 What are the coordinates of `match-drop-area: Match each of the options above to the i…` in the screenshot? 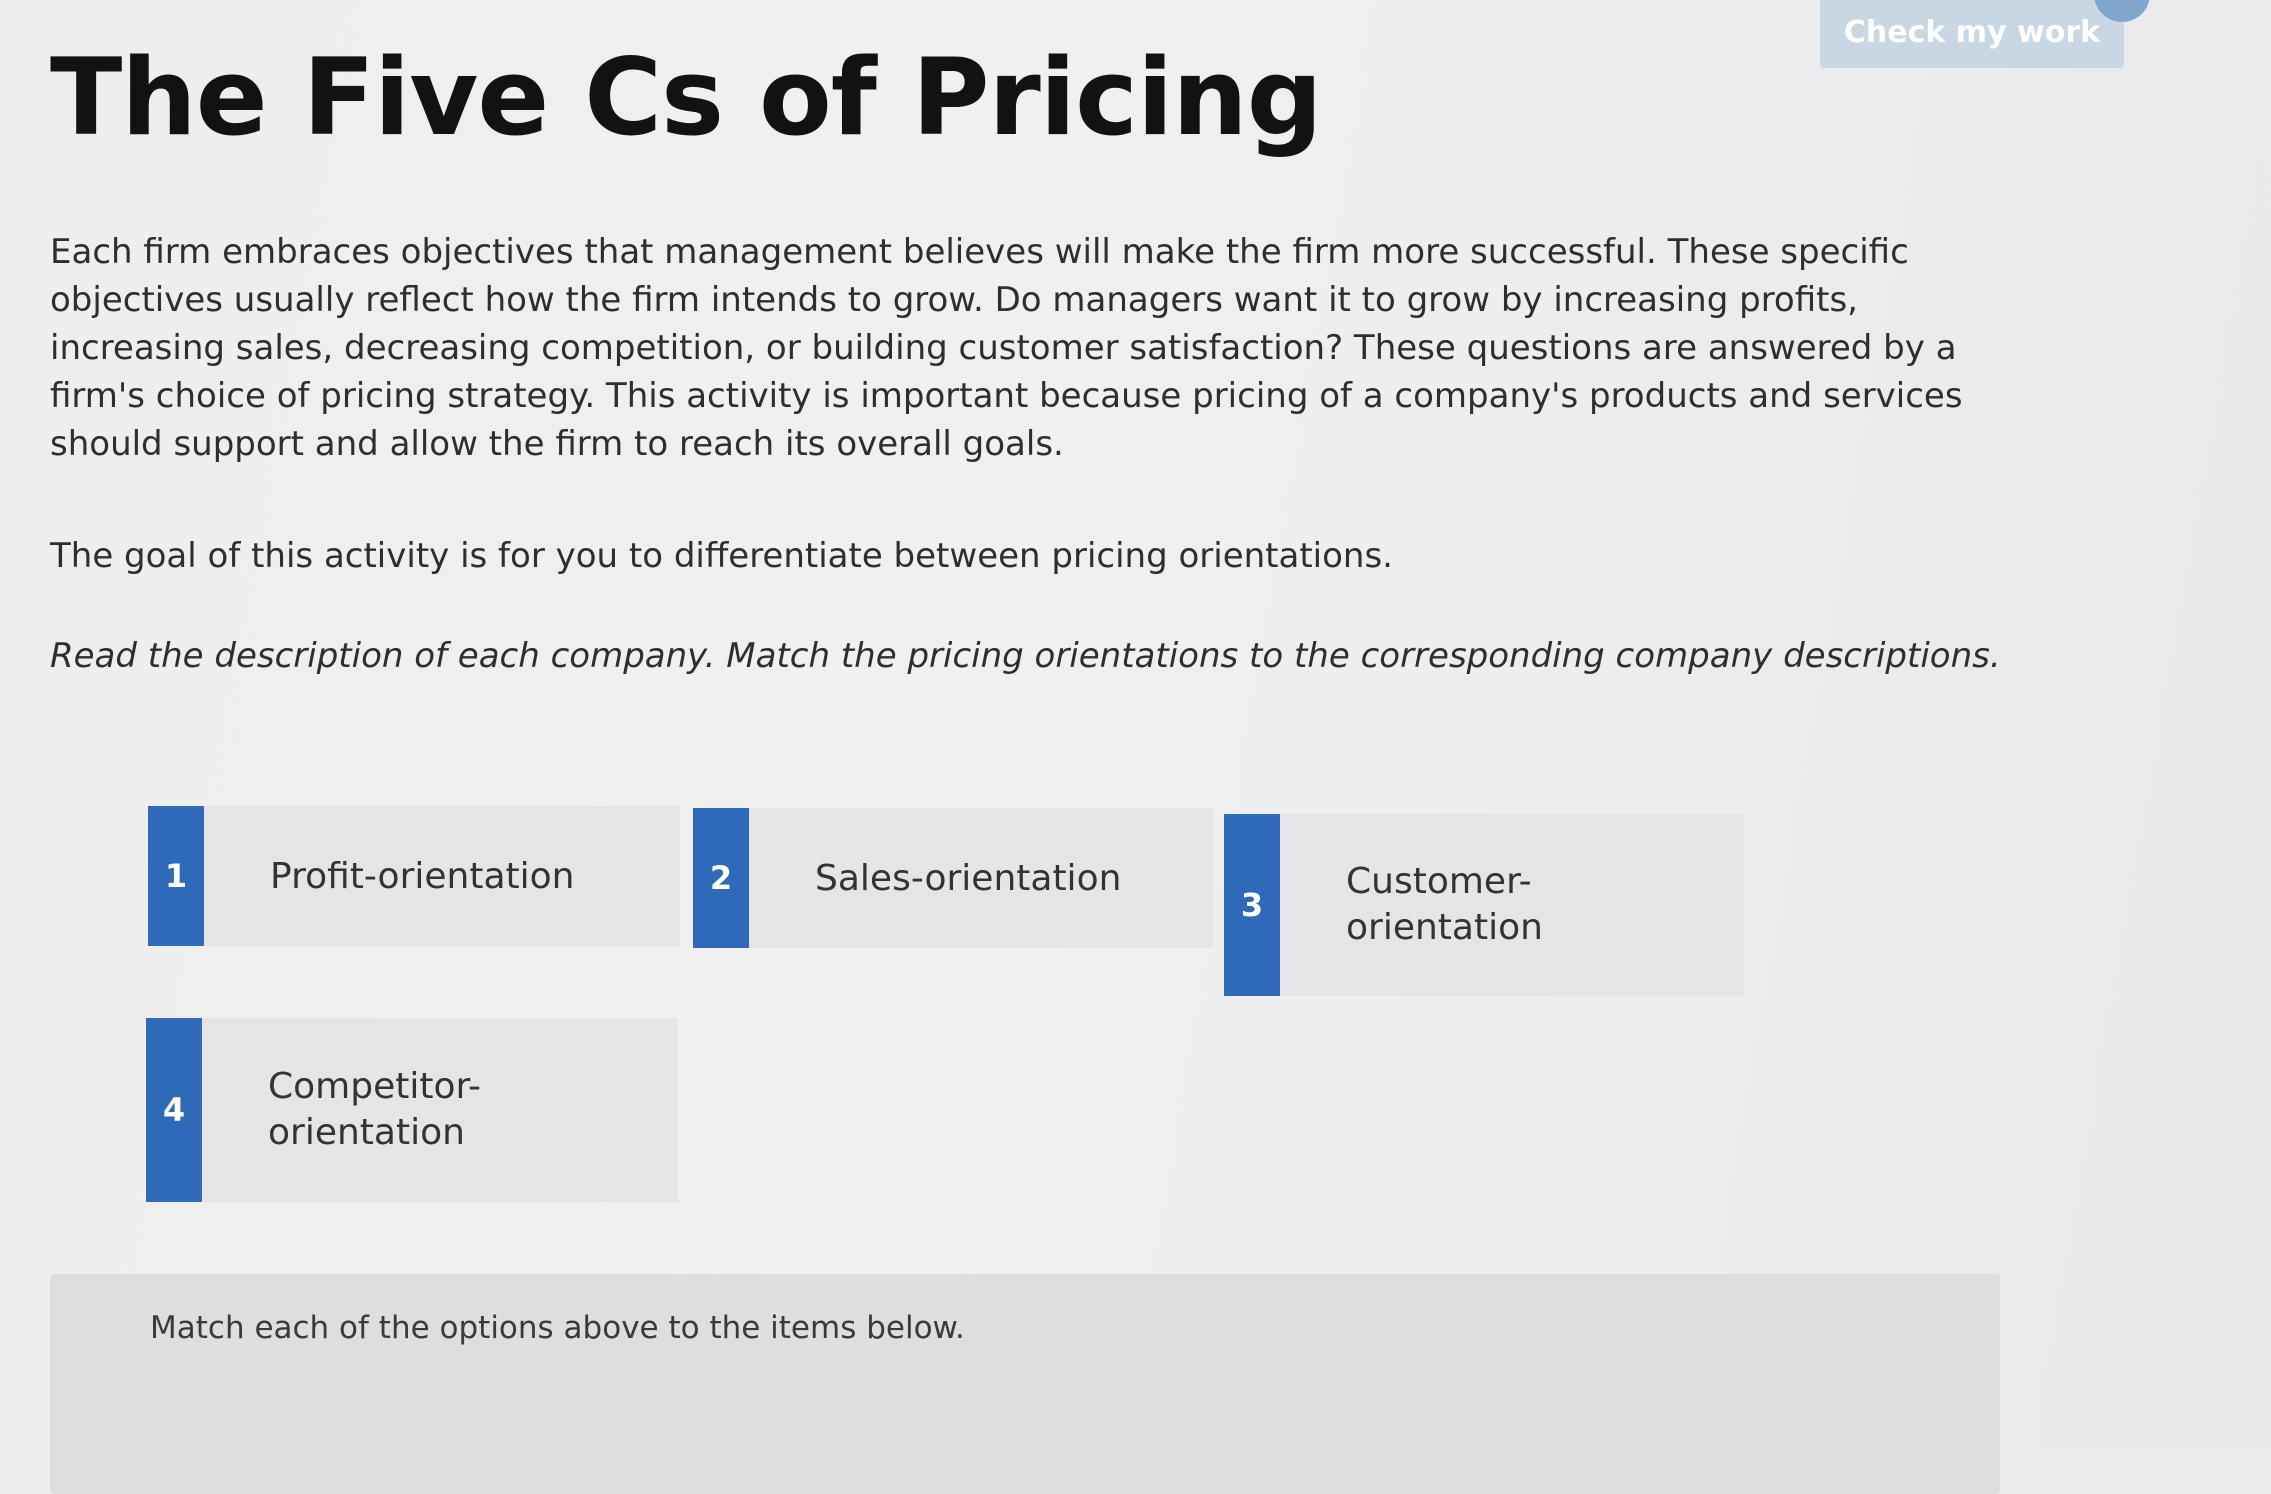 It's located at (1025, 1384).